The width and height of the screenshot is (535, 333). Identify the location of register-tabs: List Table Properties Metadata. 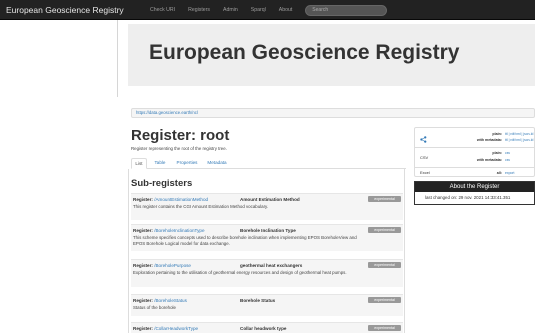
(268, 163).